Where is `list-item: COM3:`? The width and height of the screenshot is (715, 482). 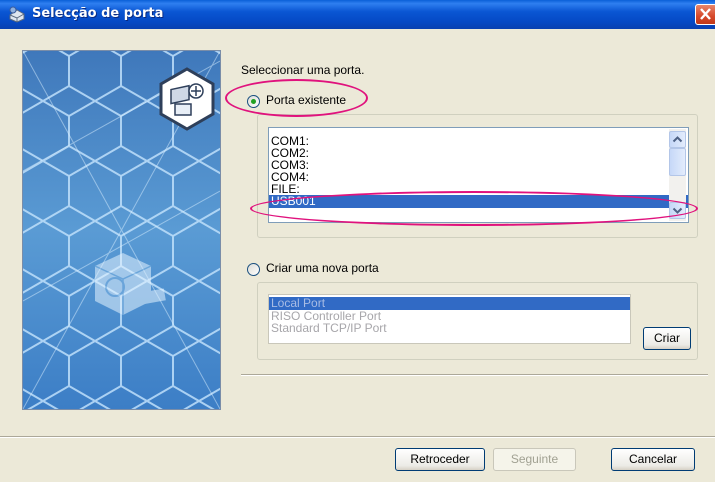 list-item: COM3: is located at coordinates (478, 165).